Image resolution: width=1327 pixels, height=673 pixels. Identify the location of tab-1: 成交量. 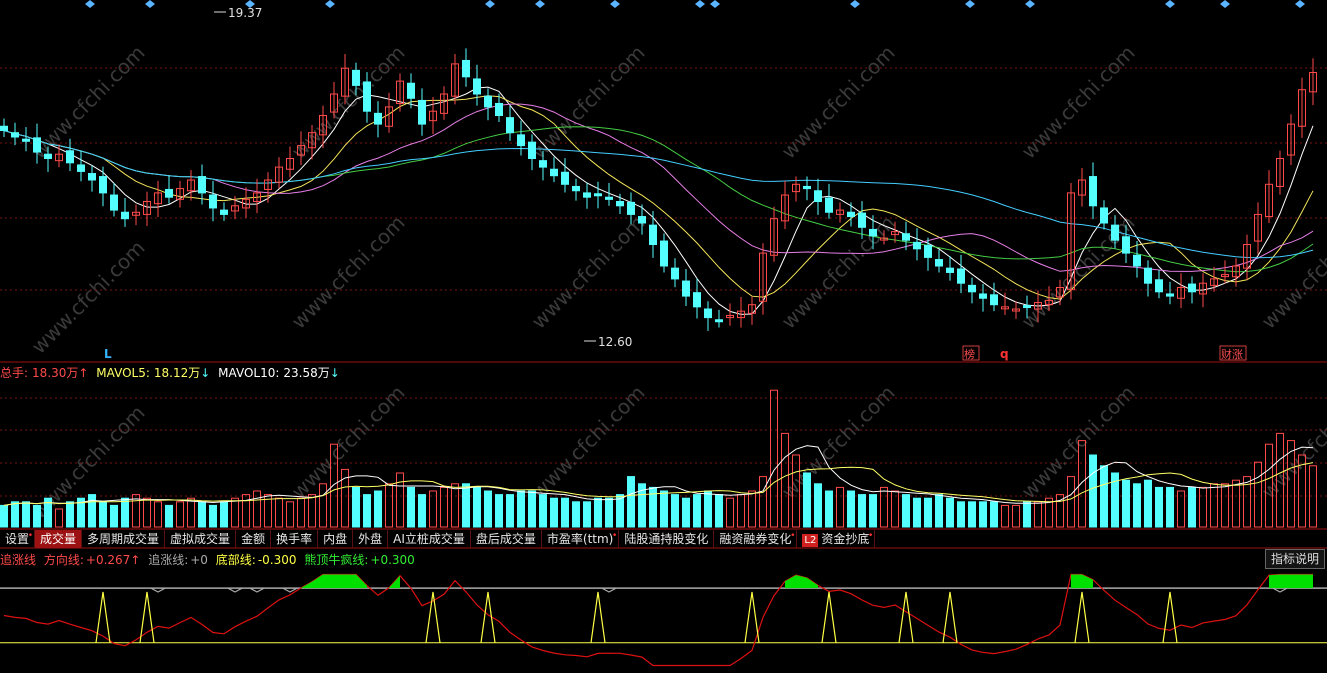
(59, 539).